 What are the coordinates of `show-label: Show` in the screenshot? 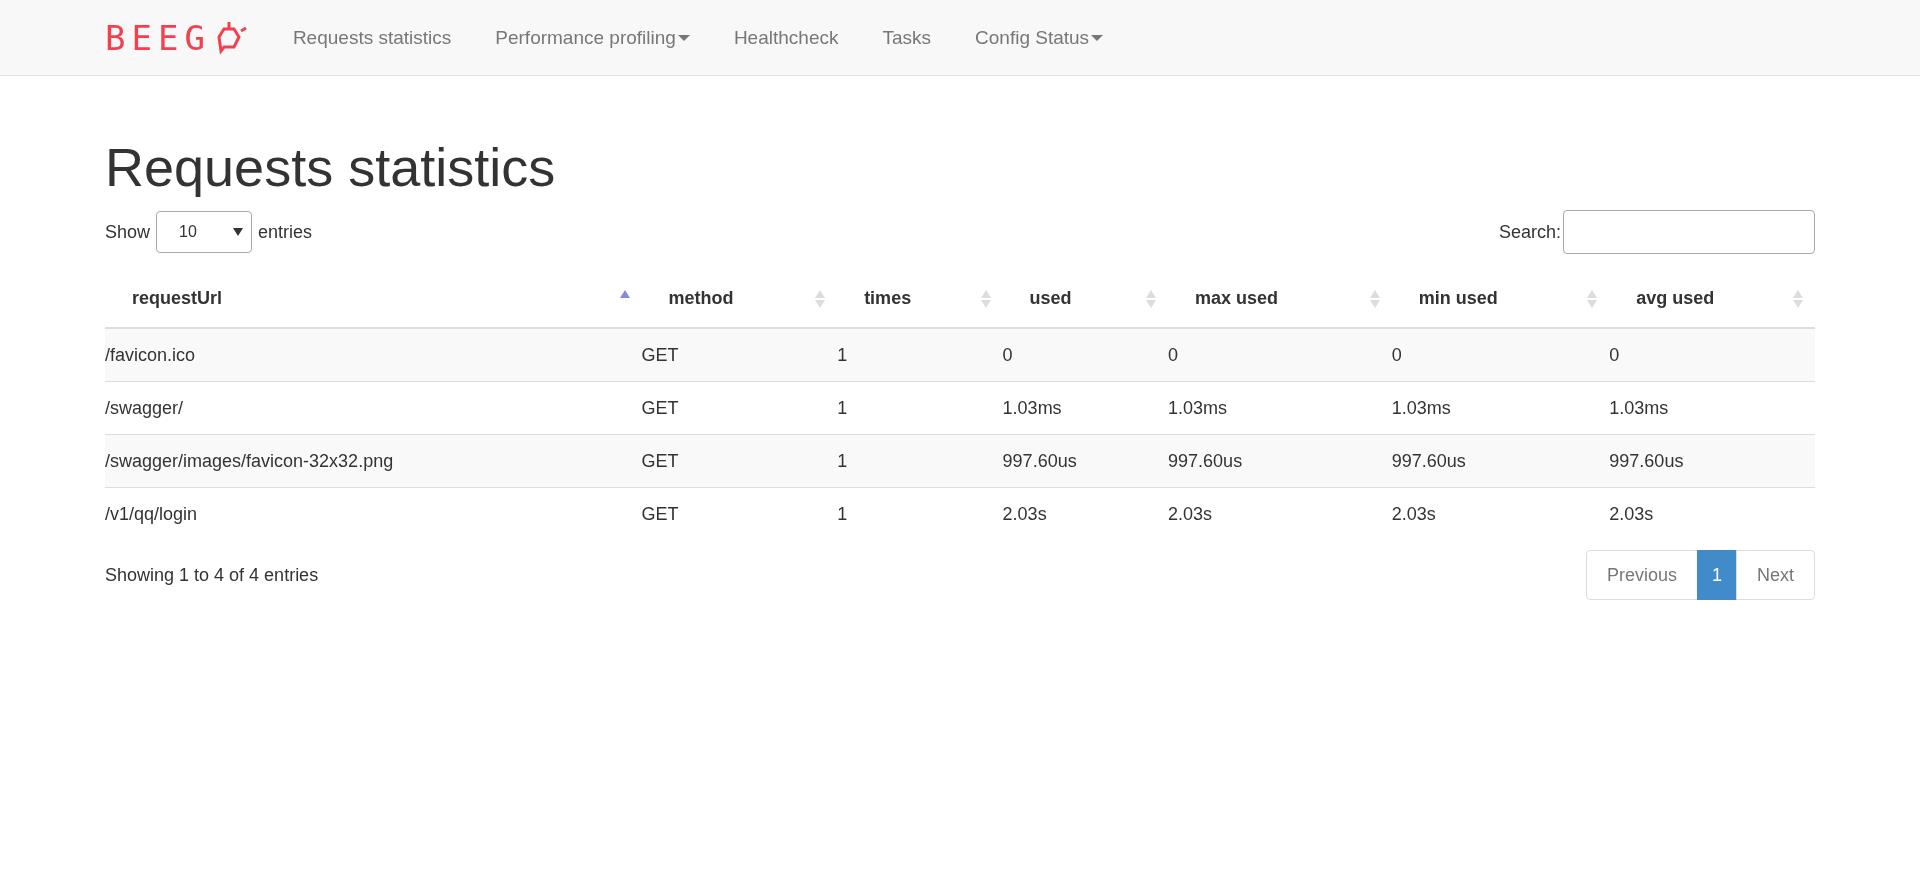 It's located at (128, 232).